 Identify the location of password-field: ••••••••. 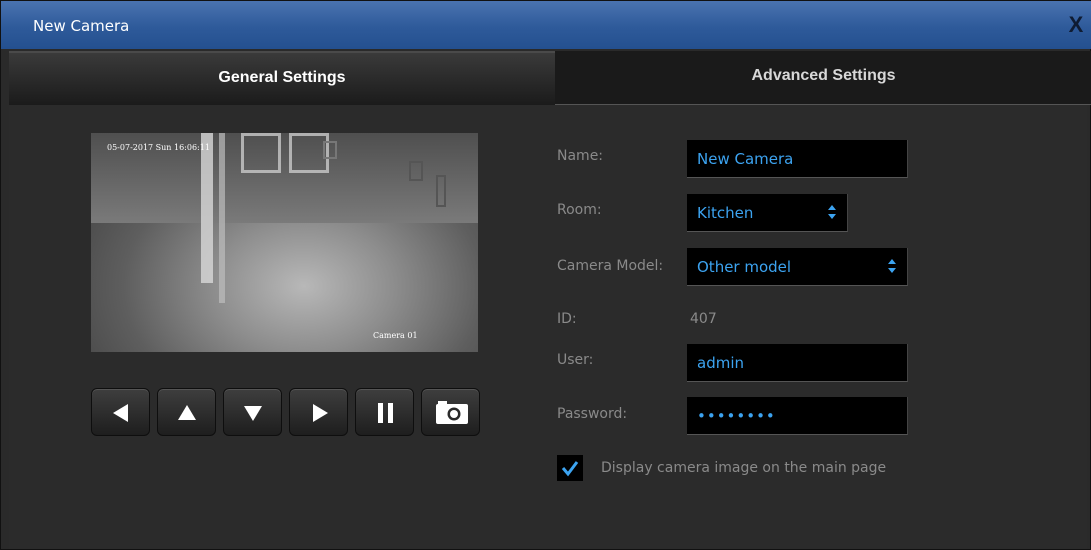
(797, 416).